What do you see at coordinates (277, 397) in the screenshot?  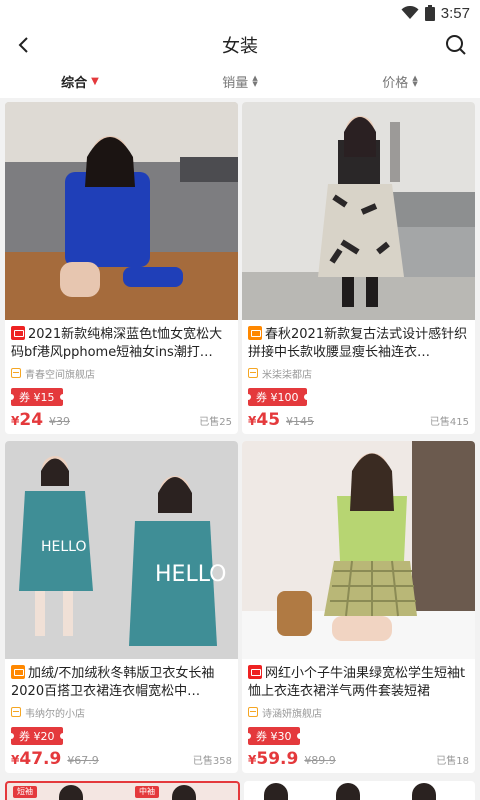 I see `coupon-badge: 券 ¥100` at bounding box center [277, 397].